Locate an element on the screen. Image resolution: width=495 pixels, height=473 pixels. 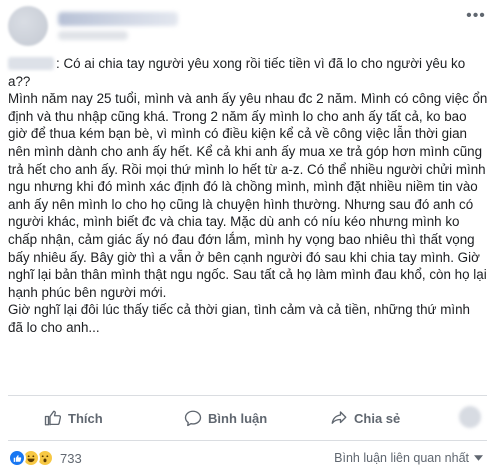
comment-sort-dropdown: Bình luận liên quan nhất is located at coordinates (408, 458).